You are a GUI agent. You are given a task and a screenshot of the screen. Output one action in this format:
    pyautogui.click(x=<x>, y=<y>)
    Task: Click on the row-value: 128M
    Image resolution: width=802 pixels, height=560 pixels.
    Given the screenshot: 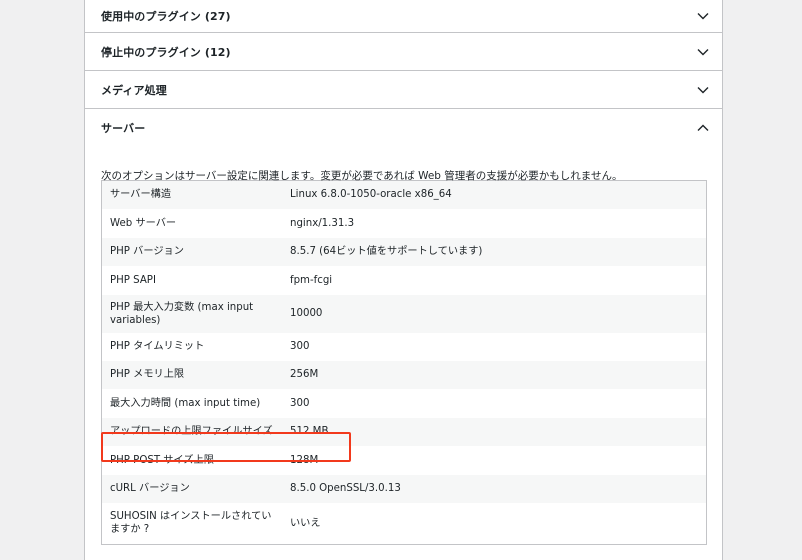 What is the action you would take?
    pyautogui.click(x=304, y=460)
    